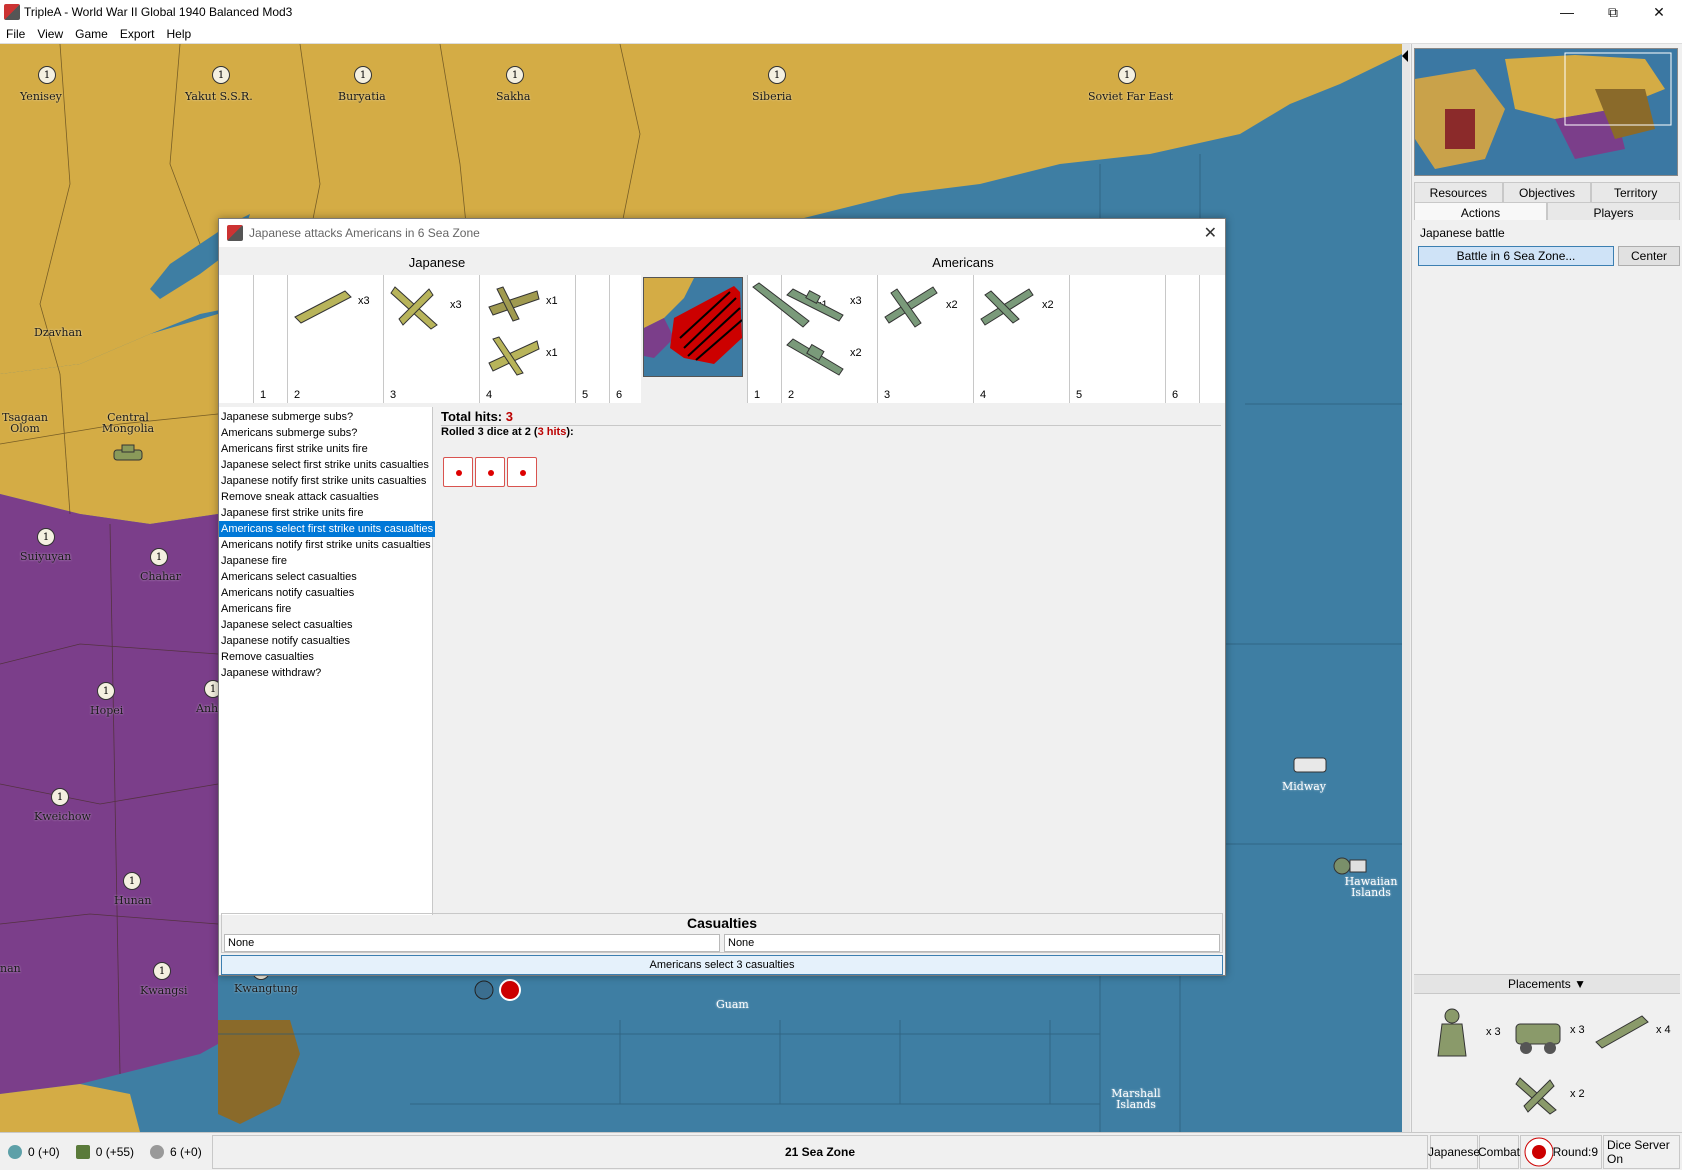 This screenshot has width=1682, height=1170. What do you see at coordinates (1130, 96) in the screenshot?
I see `territory-soviet-far-east: Soviet Far East` at bounding box center [1130, 96].